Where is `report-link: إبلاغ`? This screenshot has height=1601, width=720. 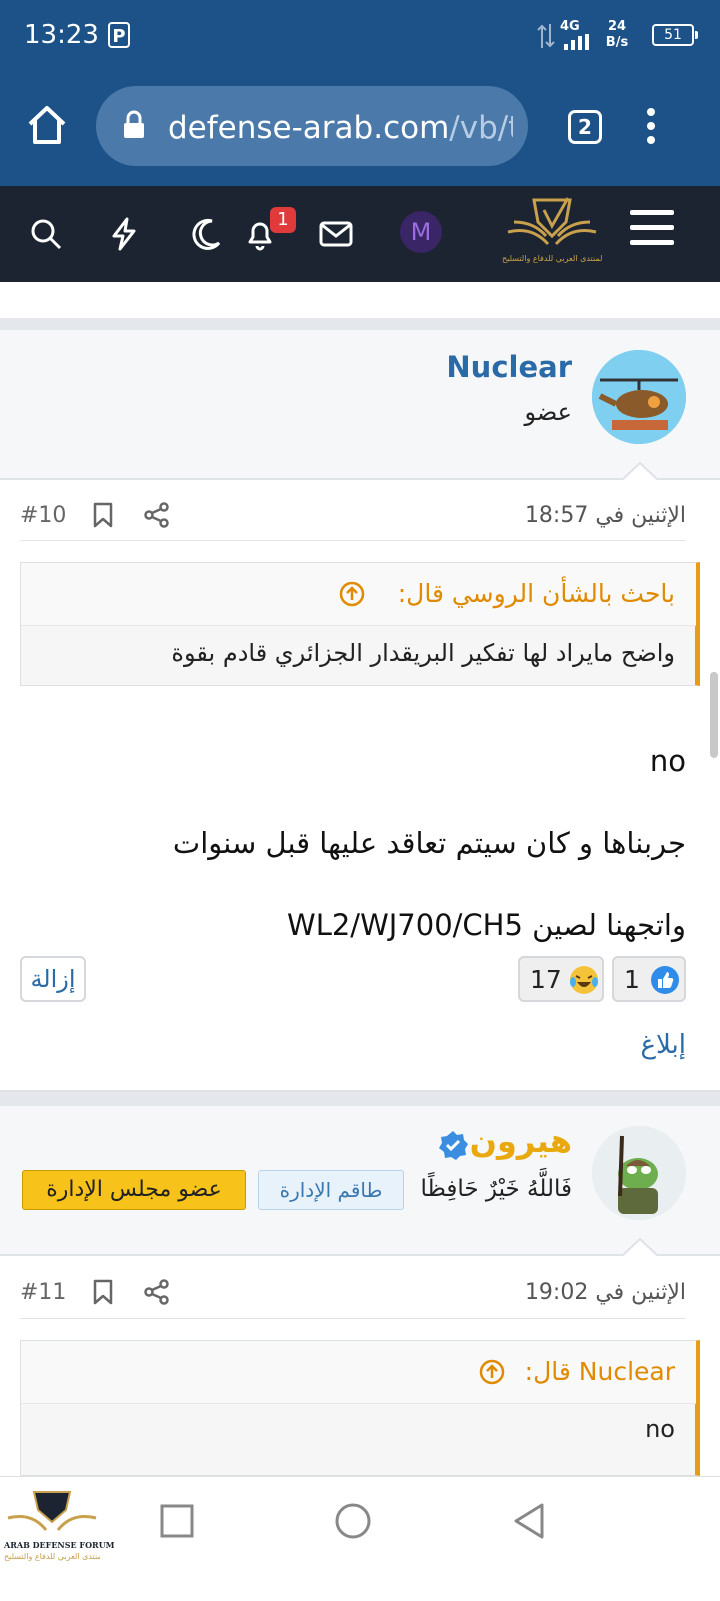 report-link: إبلاغ is located at coordinates (623, 1045).